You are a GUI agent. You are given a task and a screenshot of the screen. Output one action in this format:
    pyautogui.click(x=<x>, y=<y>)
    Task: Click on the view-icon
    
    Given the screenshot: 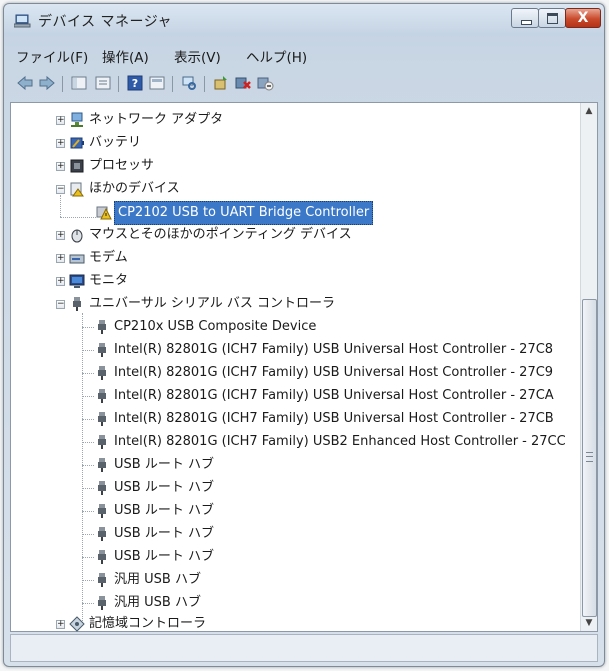 What is the action you would take?
    pyautogui.click(x=157, y=83)
    